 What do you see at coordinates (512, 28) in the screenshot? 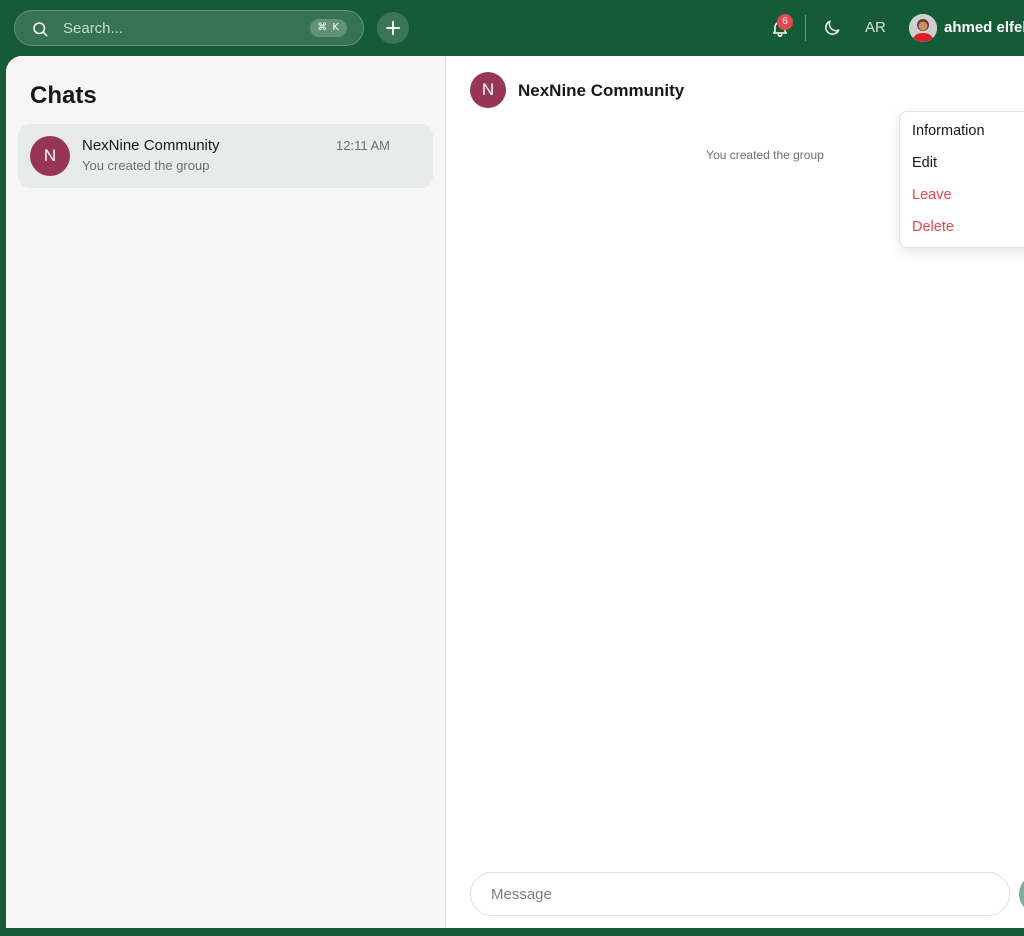
I see `top-bar: Search... ⌘ K 6 AR ahmed elfek` at bounding box center [512, 28].